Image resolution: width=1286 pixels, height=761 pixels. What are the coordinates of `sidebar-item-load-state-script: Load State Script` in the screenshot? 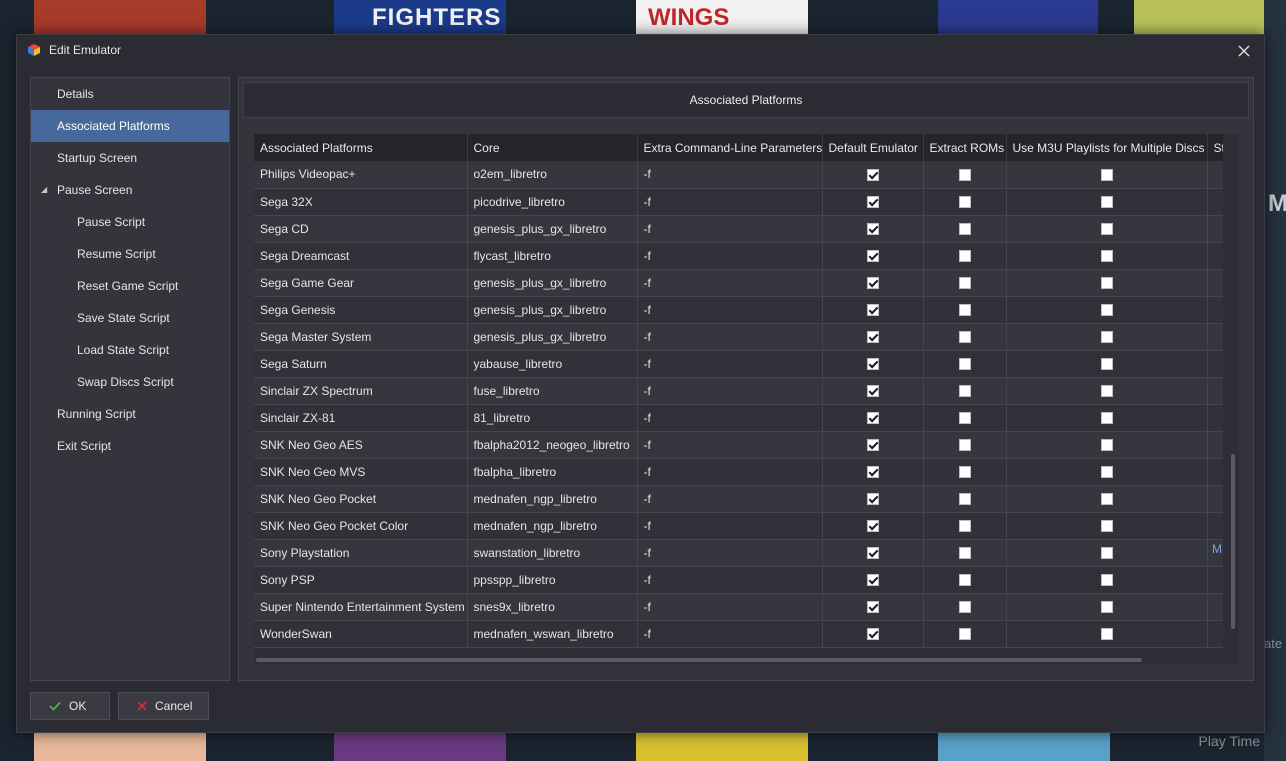 It's located at (130, 350).